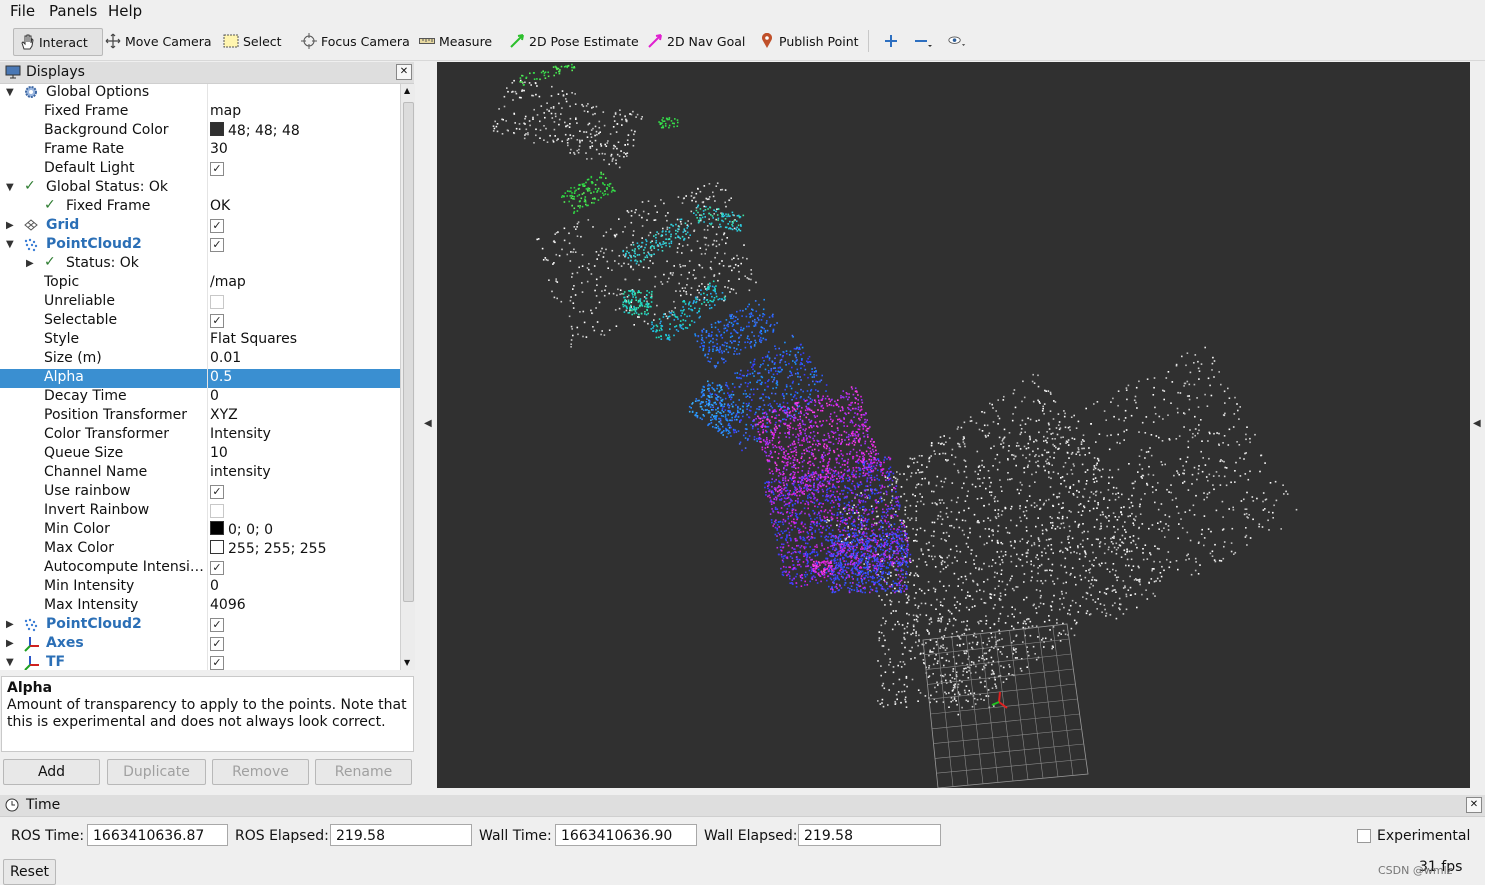  I want to click on displays-scrollbar: ▲ ▼, so click(407, 377).